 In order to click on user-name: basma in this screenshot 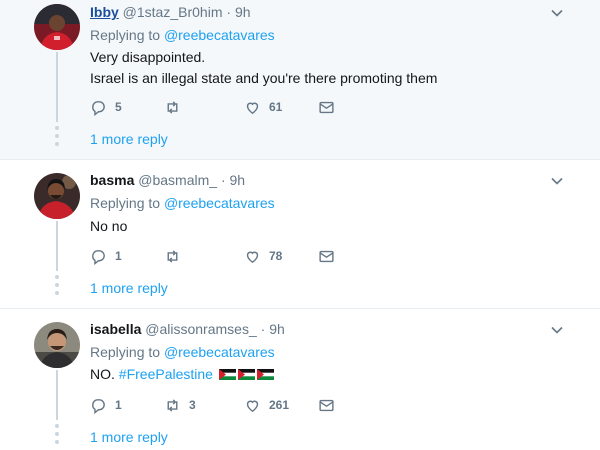, I will do `click(112, 180)`.